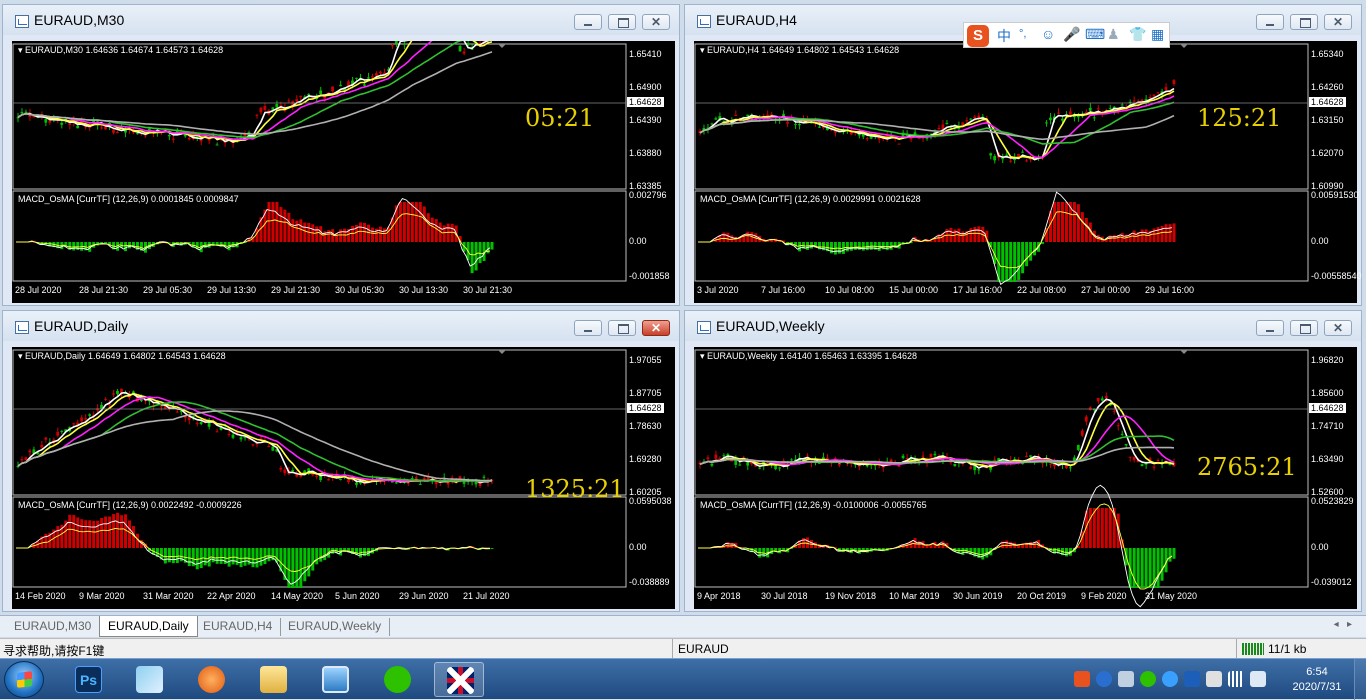  Describe the element at coordinates (341, 20) in the screenshot. I see `window-titlebar: EURAUD,M30 ✕` at that location.